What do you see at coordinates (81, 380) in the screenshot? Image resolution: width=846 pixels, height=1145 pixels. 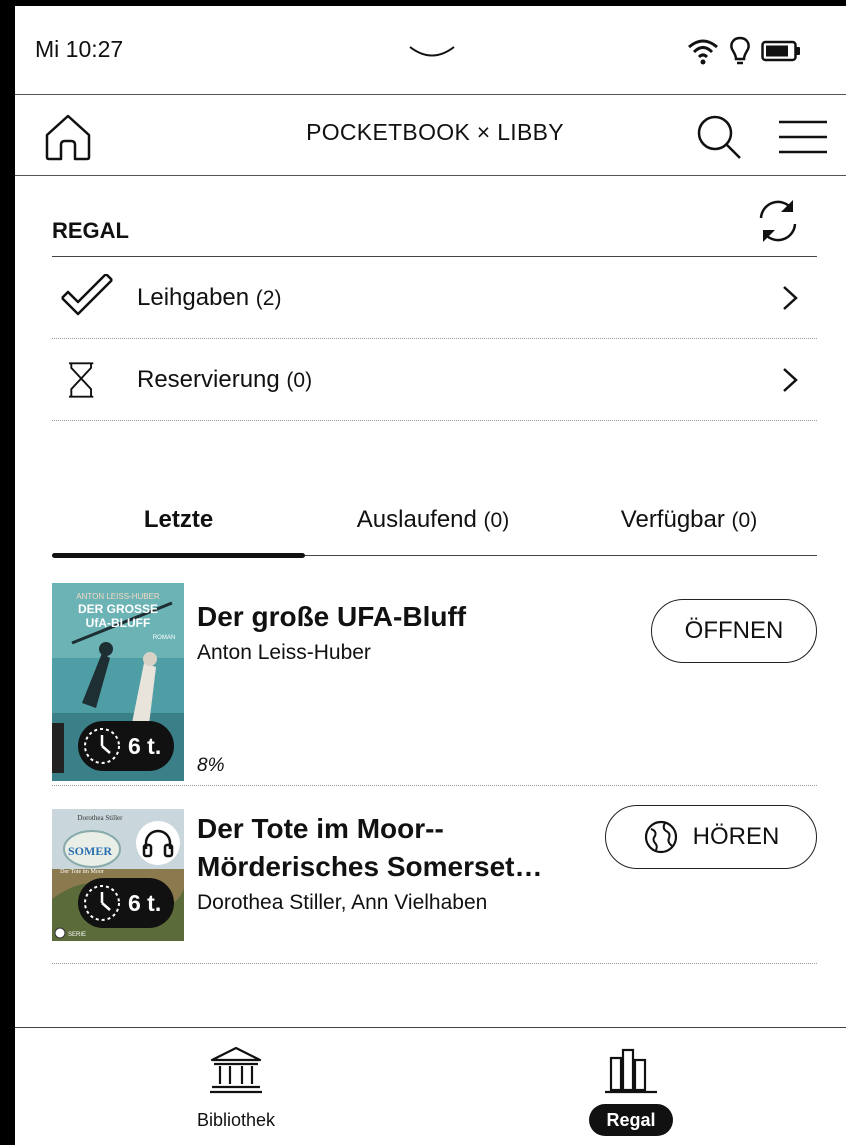 I see `hourglass-icon` at bounding box center [81, 380].